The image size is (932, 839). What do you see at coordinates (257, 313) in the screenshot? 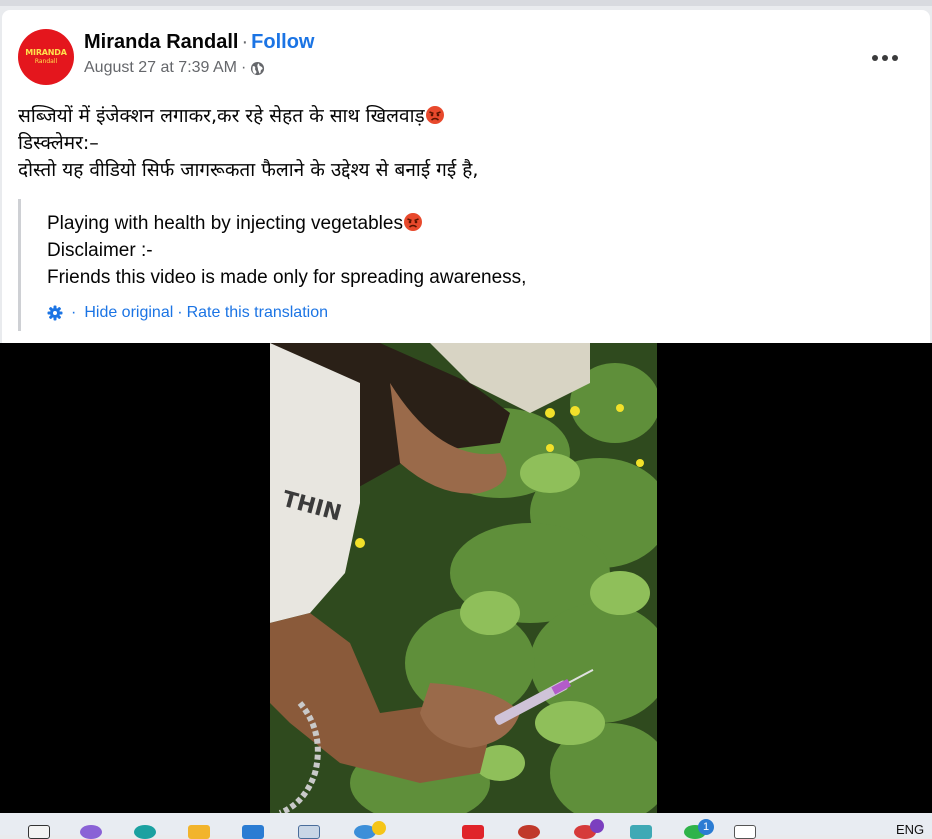
I see `rate-translation-link: Rate this translation` at bounding box center [257, 313].